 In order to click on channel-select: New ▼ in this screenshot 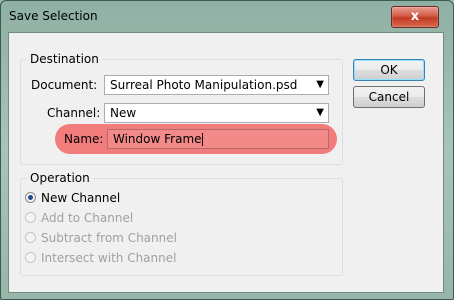, I will do `click(216, 113)`.